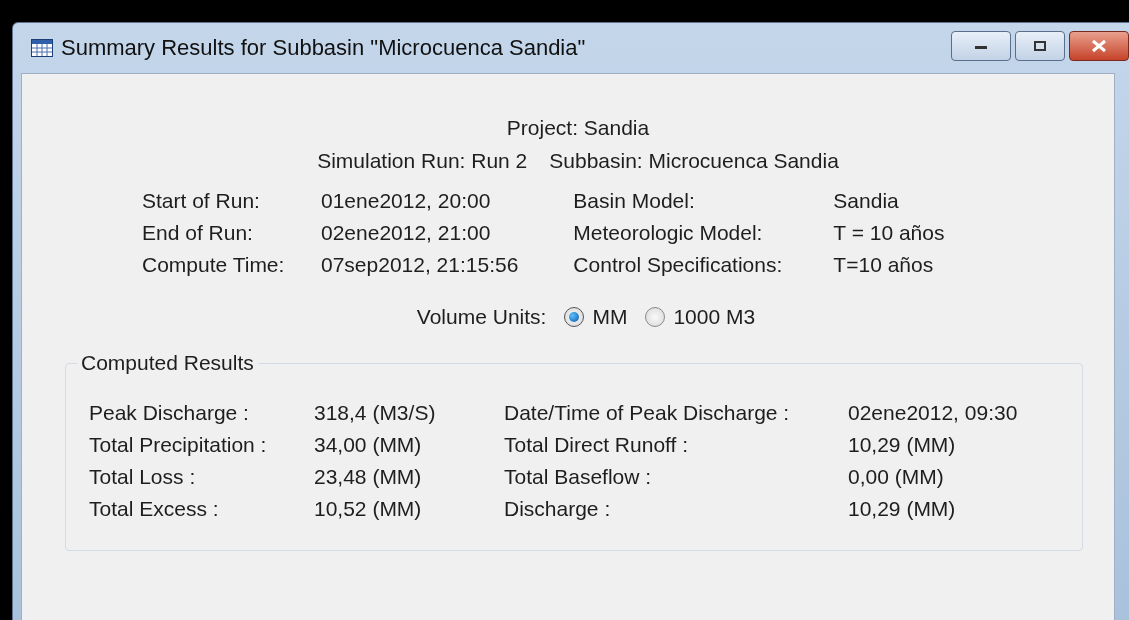 Image resolution: width=1129 pixels, height=620 pixels. Describe the element at coordinates (368, 445) in the screenshot. I see `result-value: 34,00 (MM)` at that location.